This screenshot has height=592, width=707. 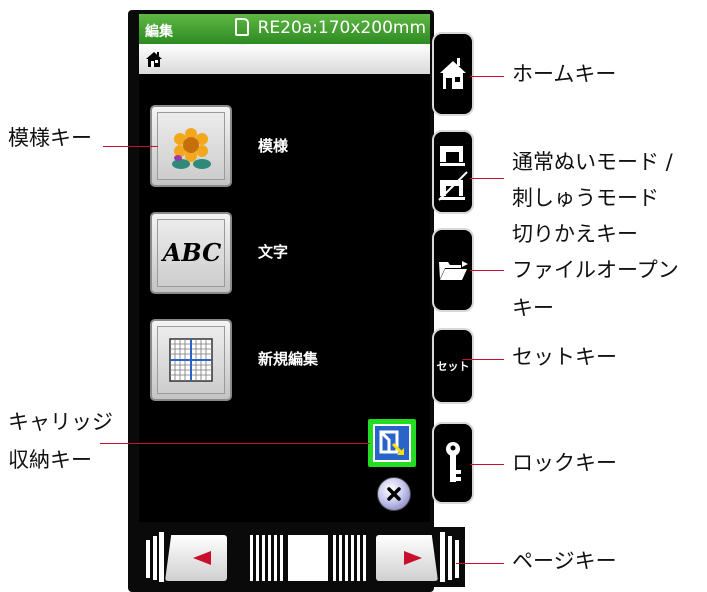 I want to click on text-label: 文字, so click(x=273, y=252).